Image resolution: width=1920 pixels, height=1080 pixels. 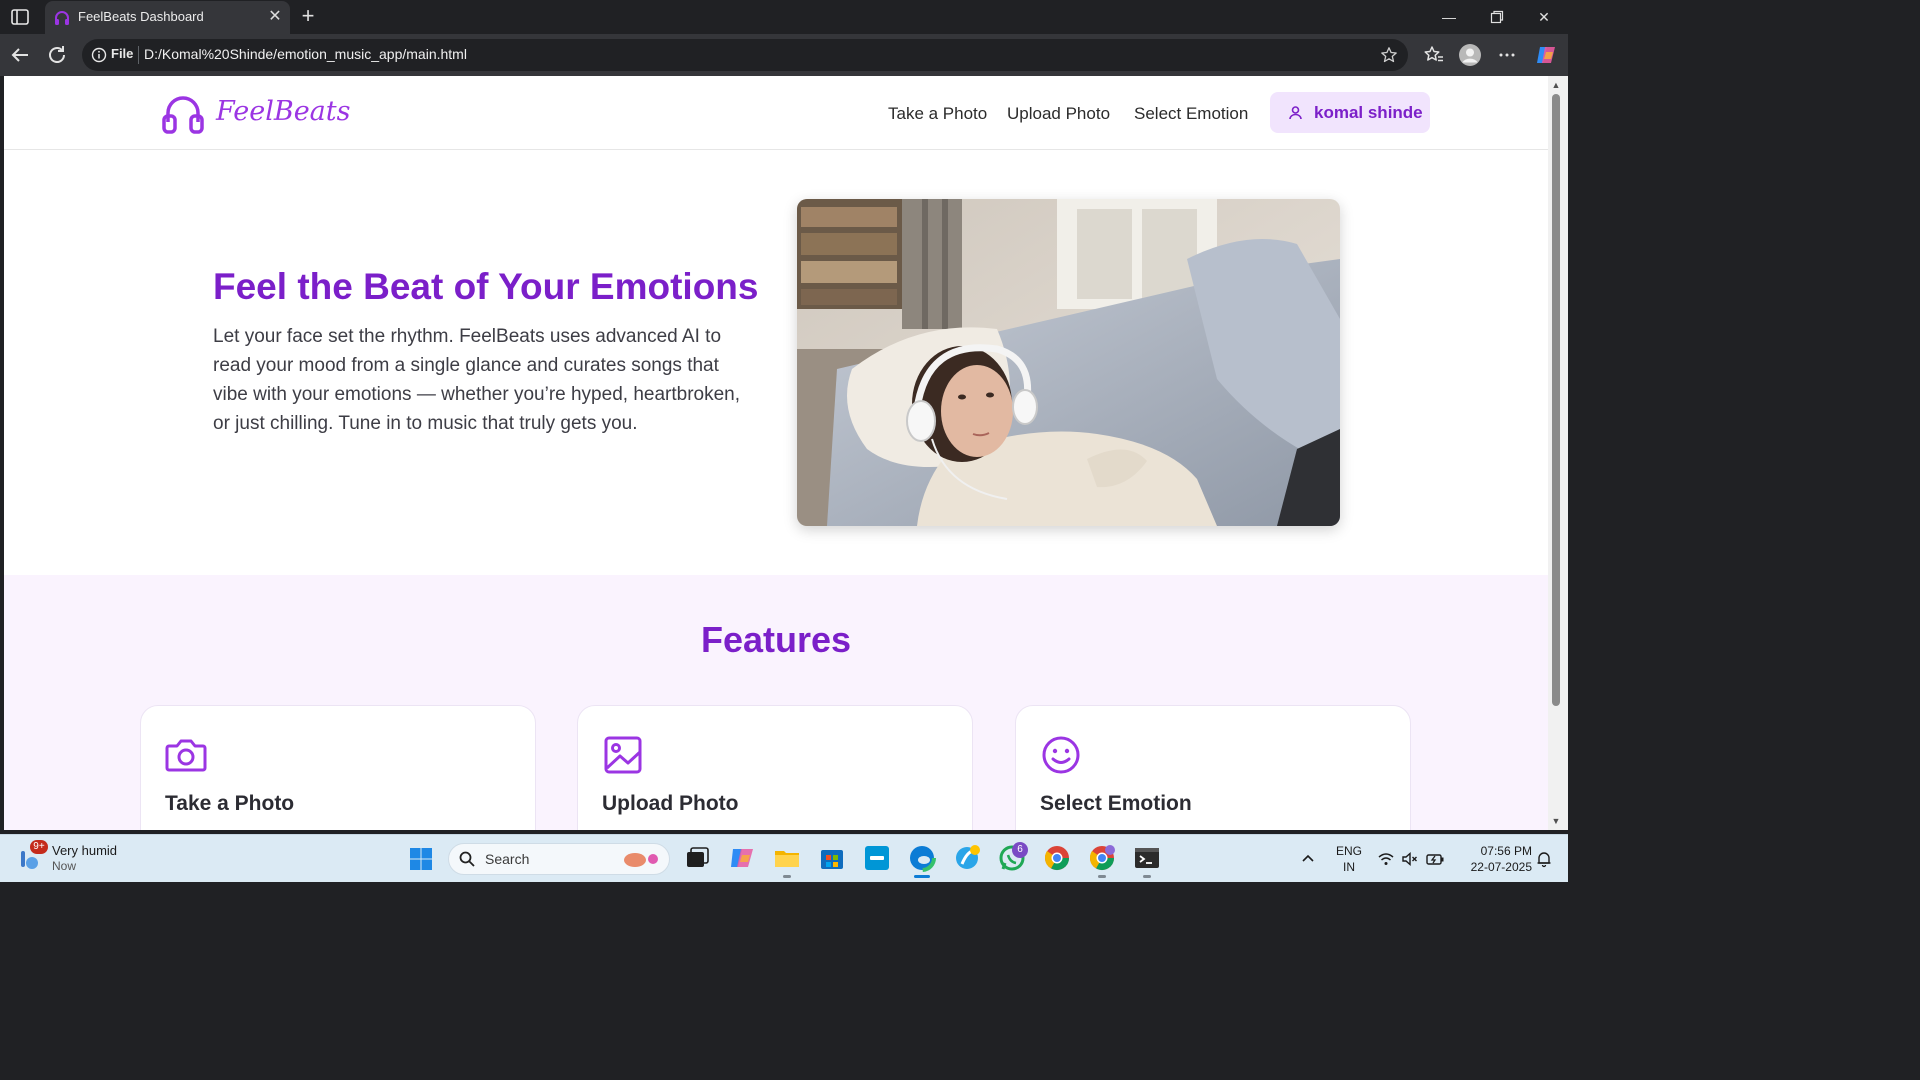 What do you see at coordinates (670, 803) in the screenshot?
I see `feature-card-title: Upload Photo` at bounding box center [670, 803].